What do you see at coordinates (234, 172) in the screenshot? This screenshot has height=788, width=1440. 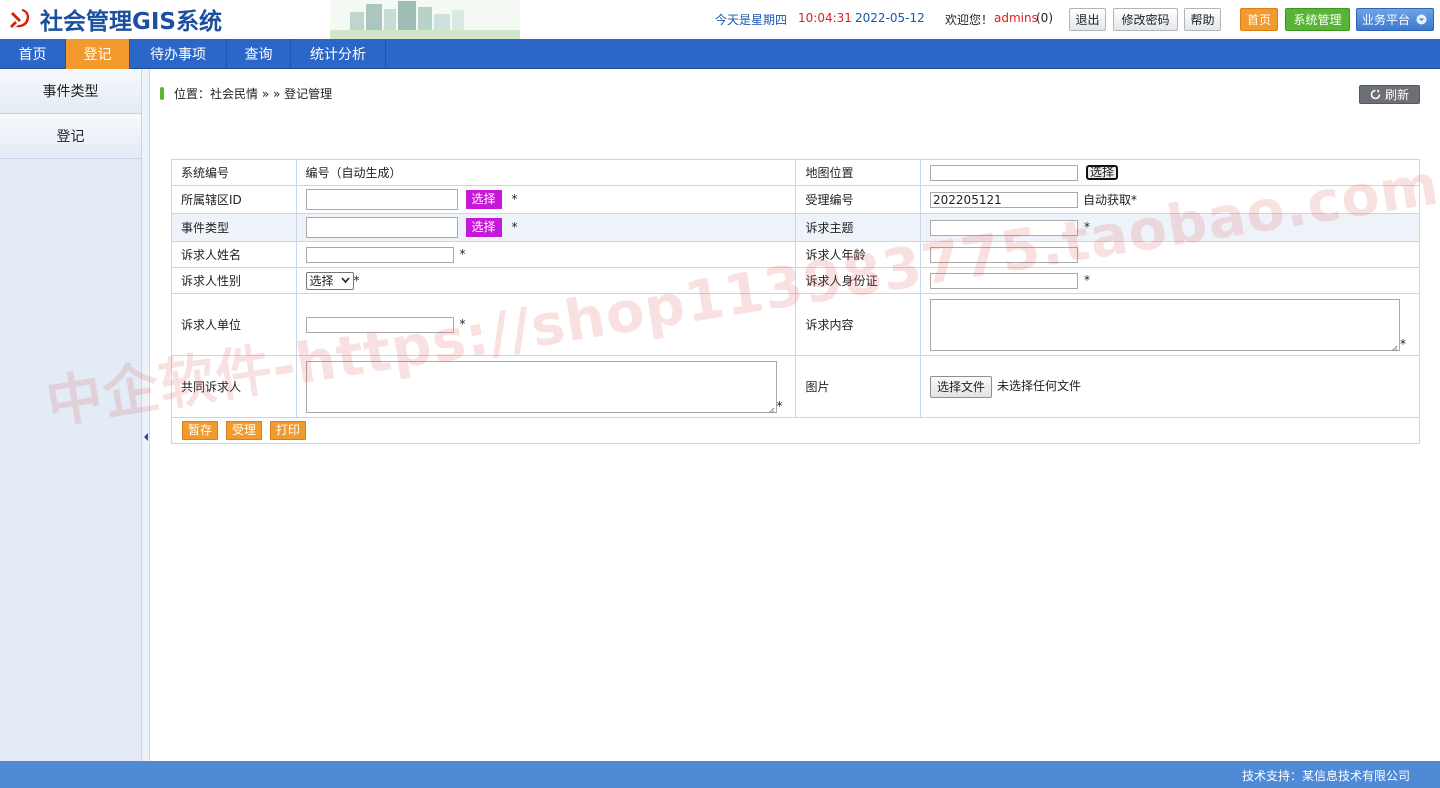 I see `system-no-label: 系统编号` at bounding box center [234, 172].